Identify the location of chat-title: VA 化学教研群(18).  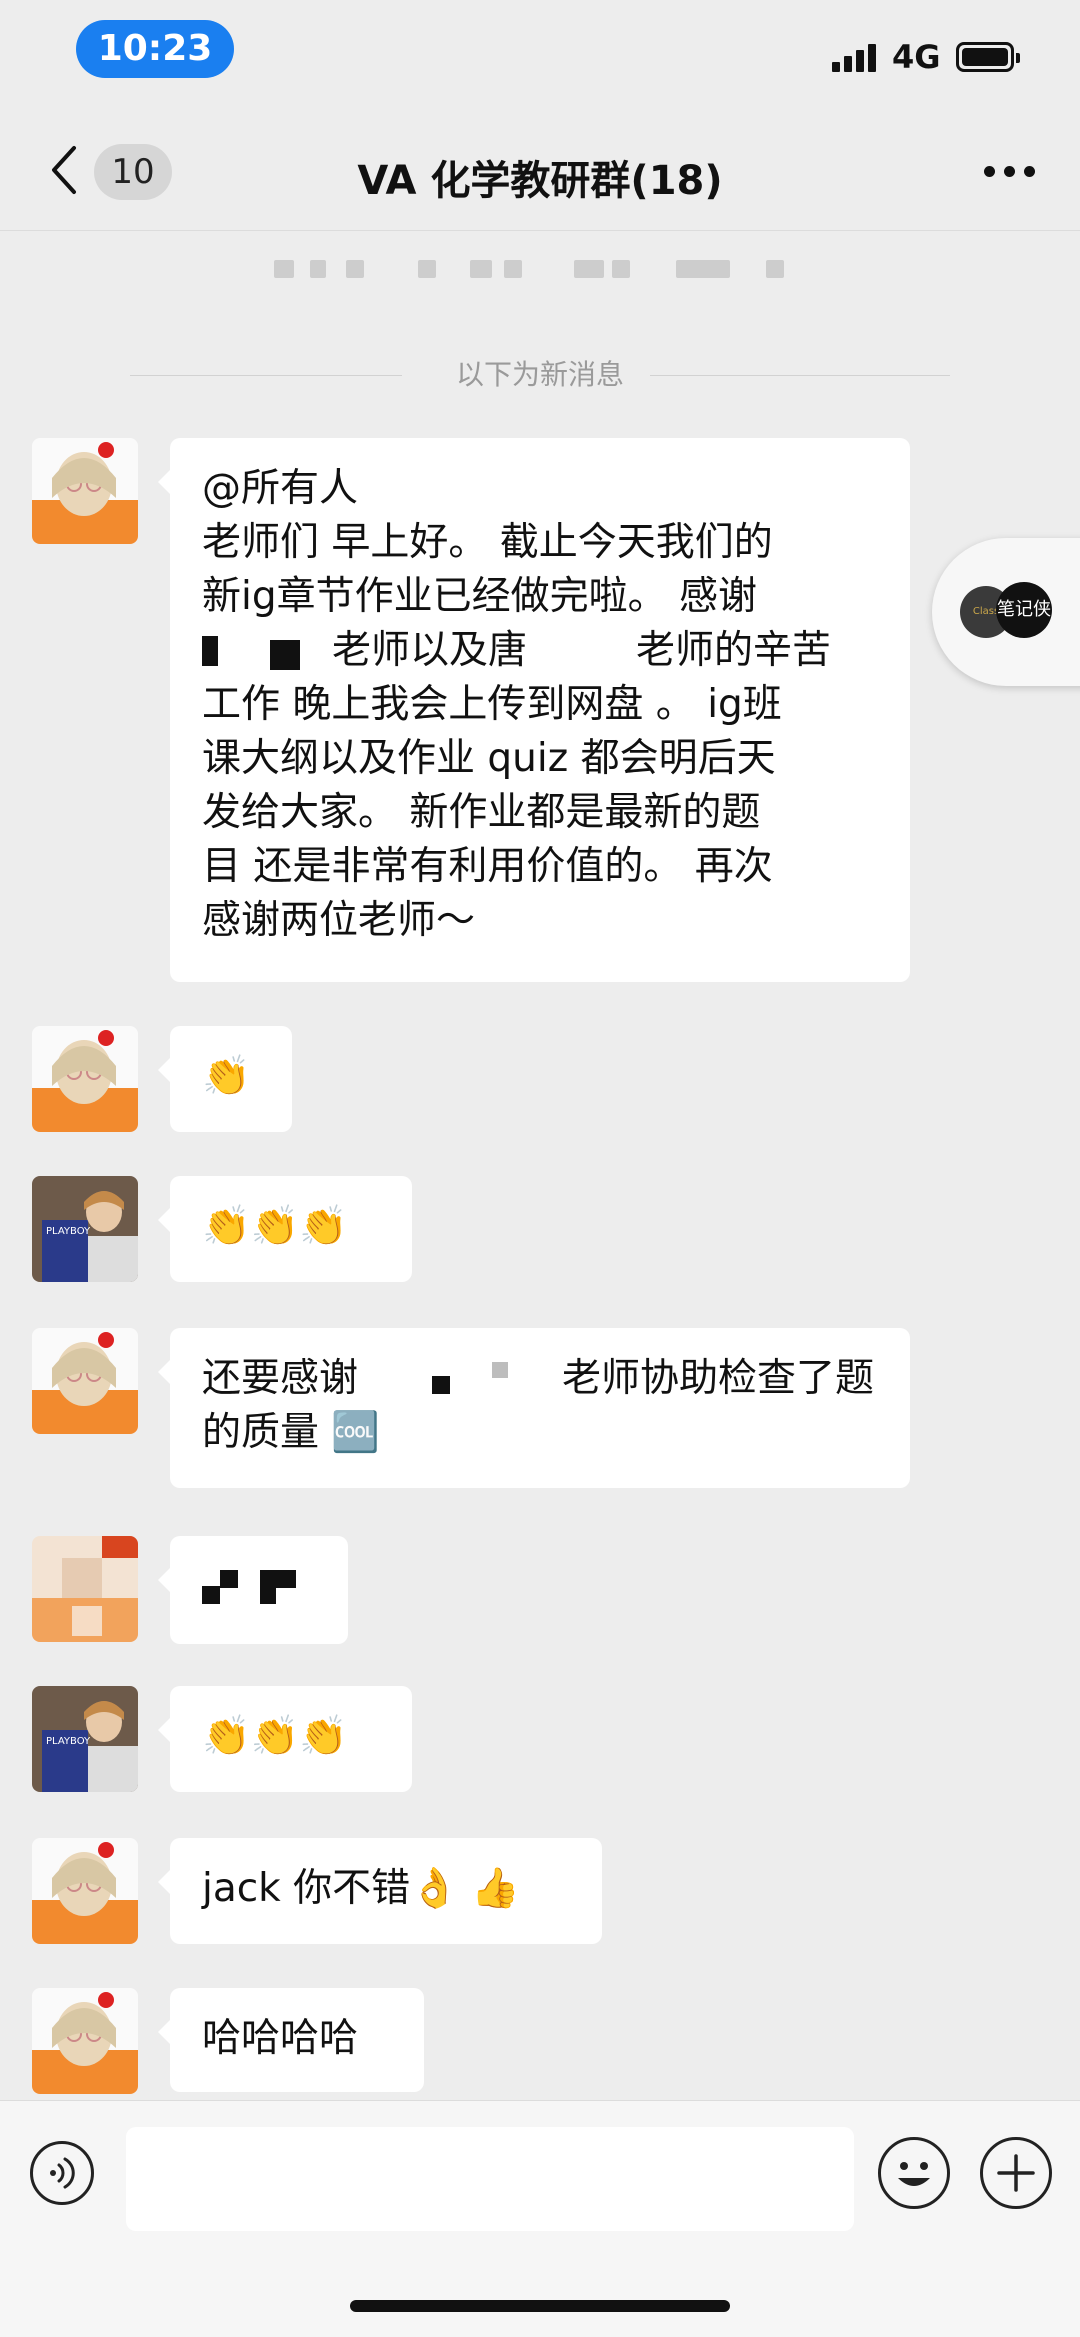
(540, 181).